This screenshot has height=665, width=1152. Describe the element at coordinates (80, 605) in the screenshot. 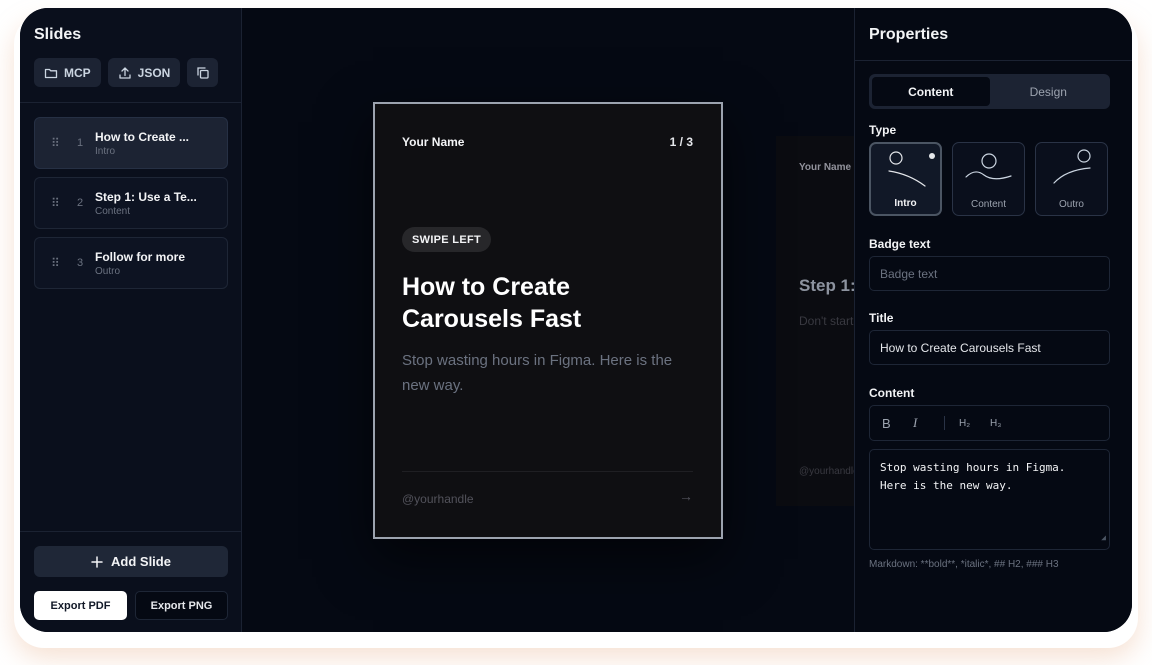

I see `export-pdf-button: Export PDF` at that location.